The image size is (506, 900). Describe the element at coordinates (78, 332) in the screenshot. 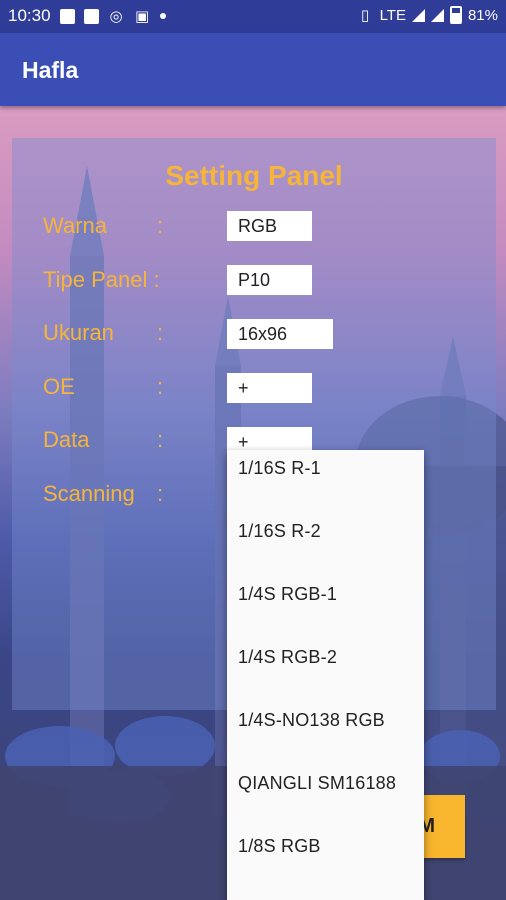

I see `label-ukuran: Ukuran` at that location.